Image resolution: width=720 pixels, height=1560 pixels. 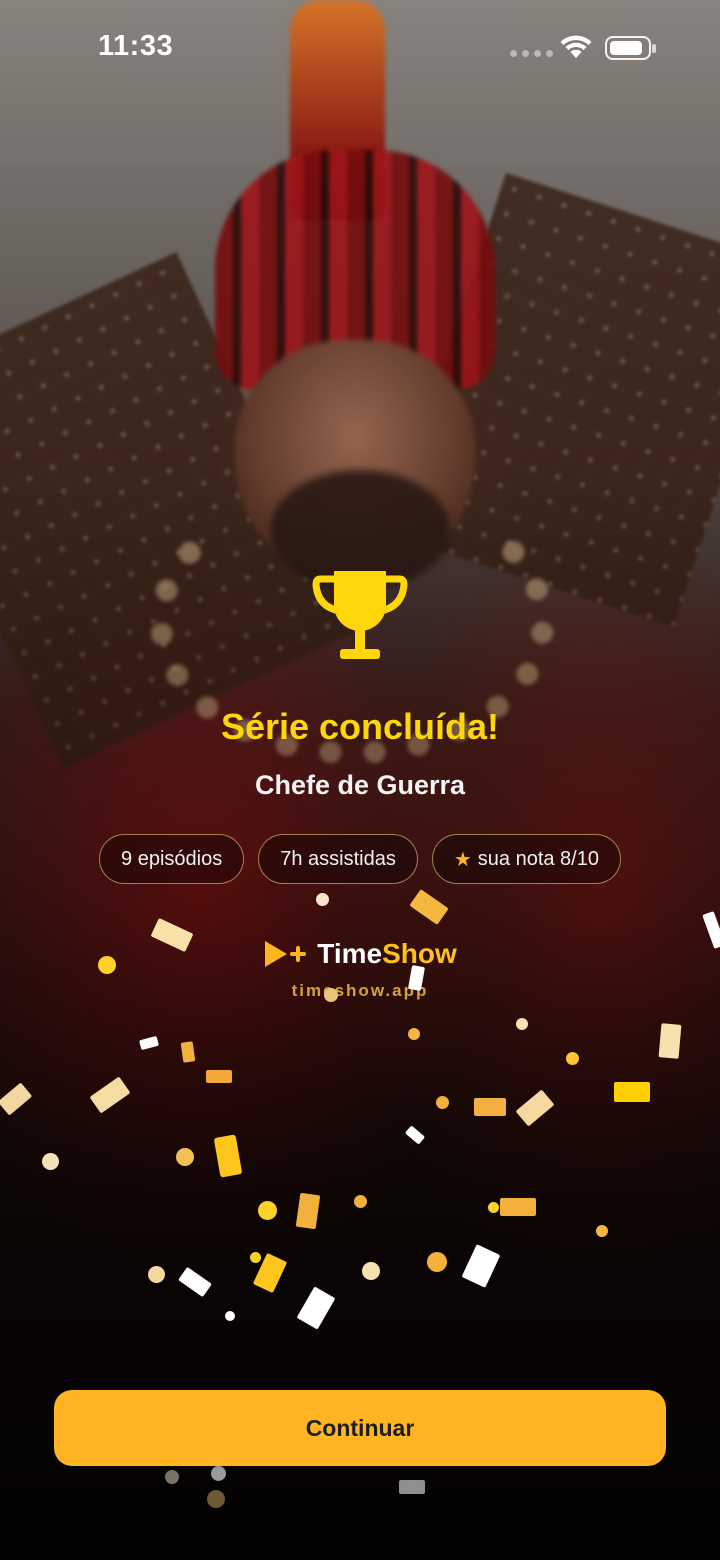 I want to click on show-name: Chefe de Guerra, so click(x=360, y=785).